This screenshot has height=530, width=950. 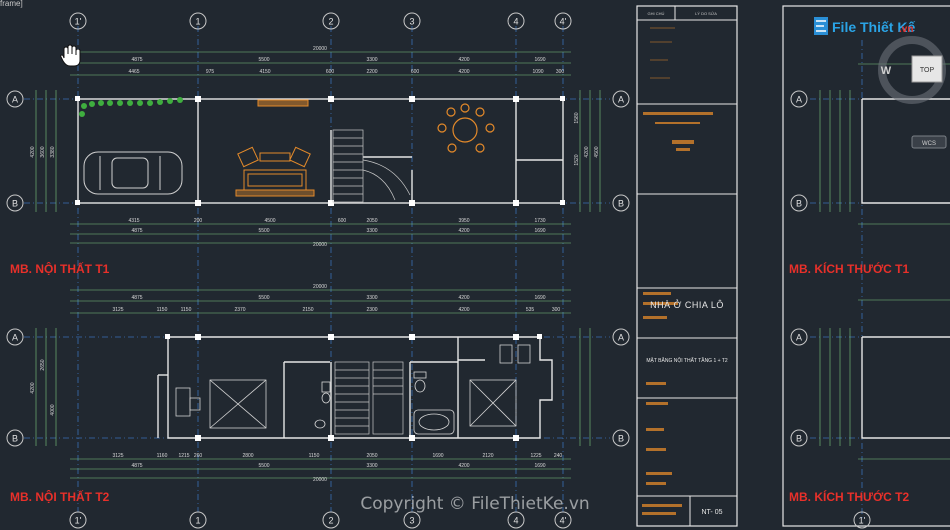 I want to click on plan-title-t2-interior: MB. NỘI THẤT T2, so click(x=60, y=496).